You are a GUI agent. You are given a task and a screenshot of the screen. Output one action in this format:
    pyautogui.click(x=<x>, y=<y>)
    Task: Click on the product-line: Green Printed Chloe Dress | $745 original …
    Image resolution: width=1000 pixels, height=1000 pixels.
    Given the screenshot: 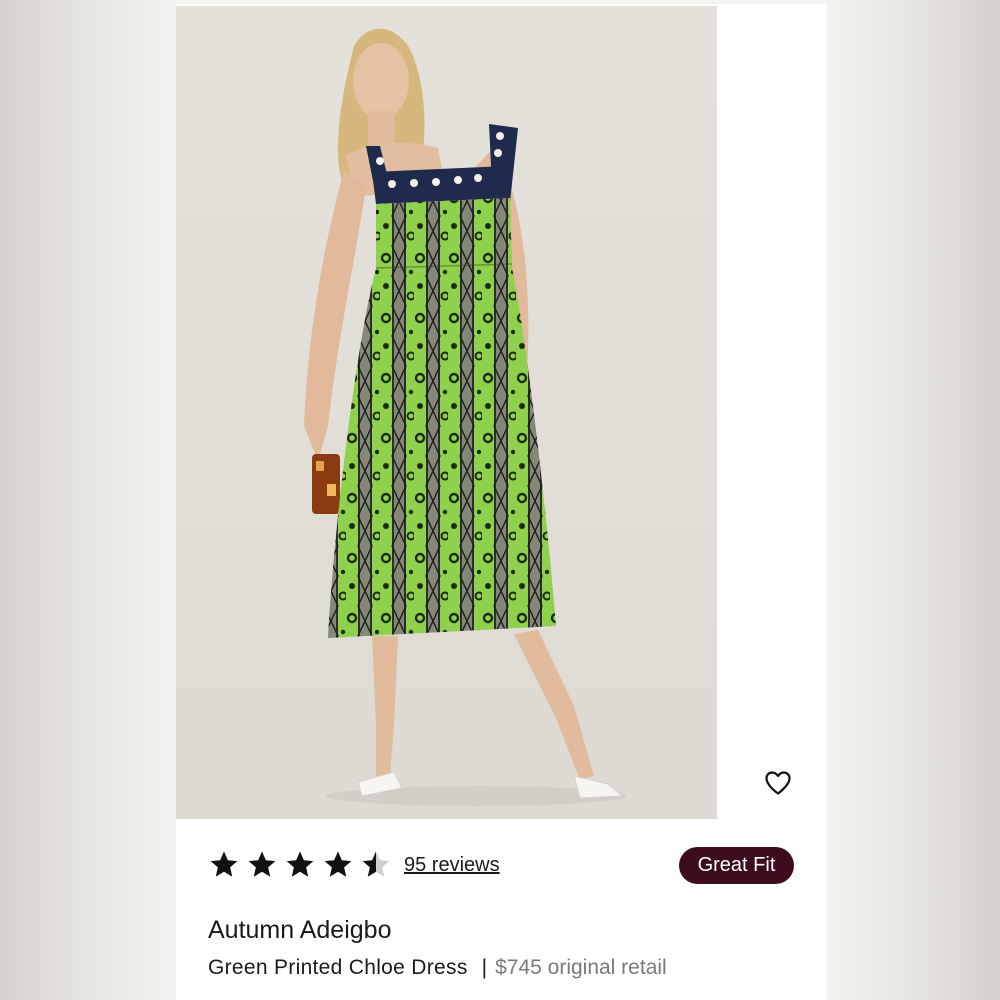 What is the action you would take?
    pyautogui.click(x=437, y=968)
    